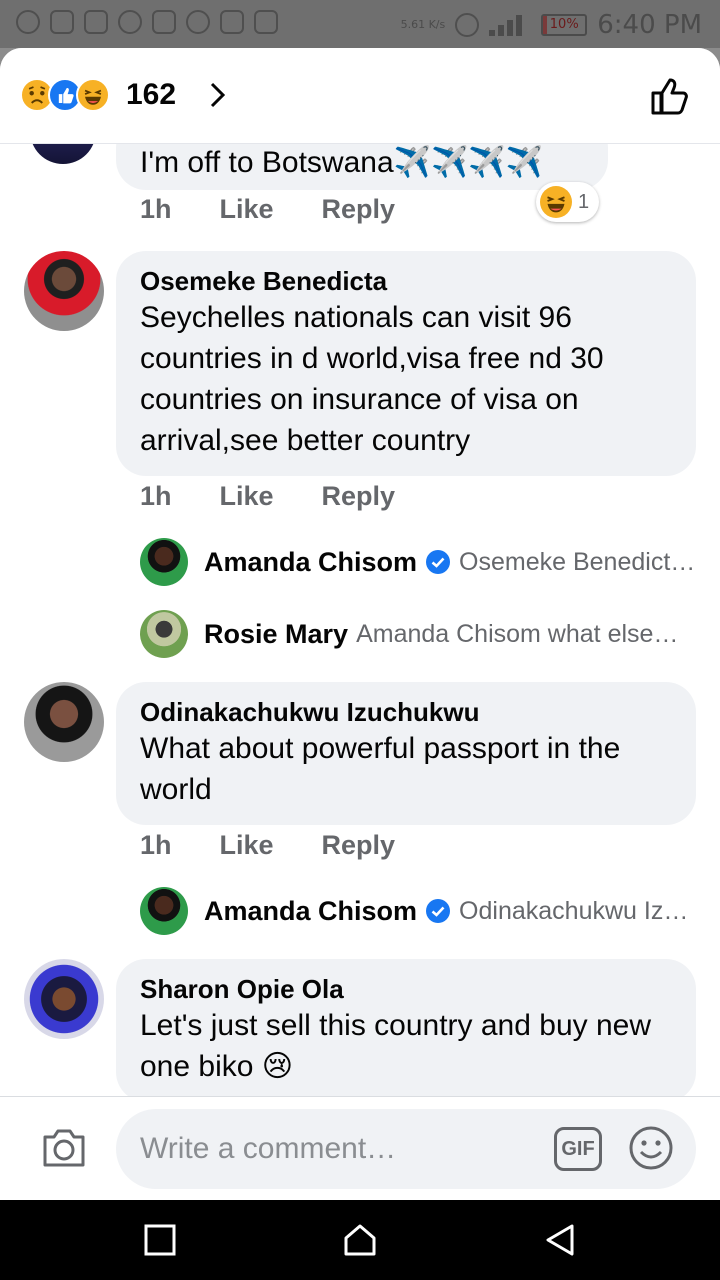  I want to click on reaction-count: 162, so click(151, 94).